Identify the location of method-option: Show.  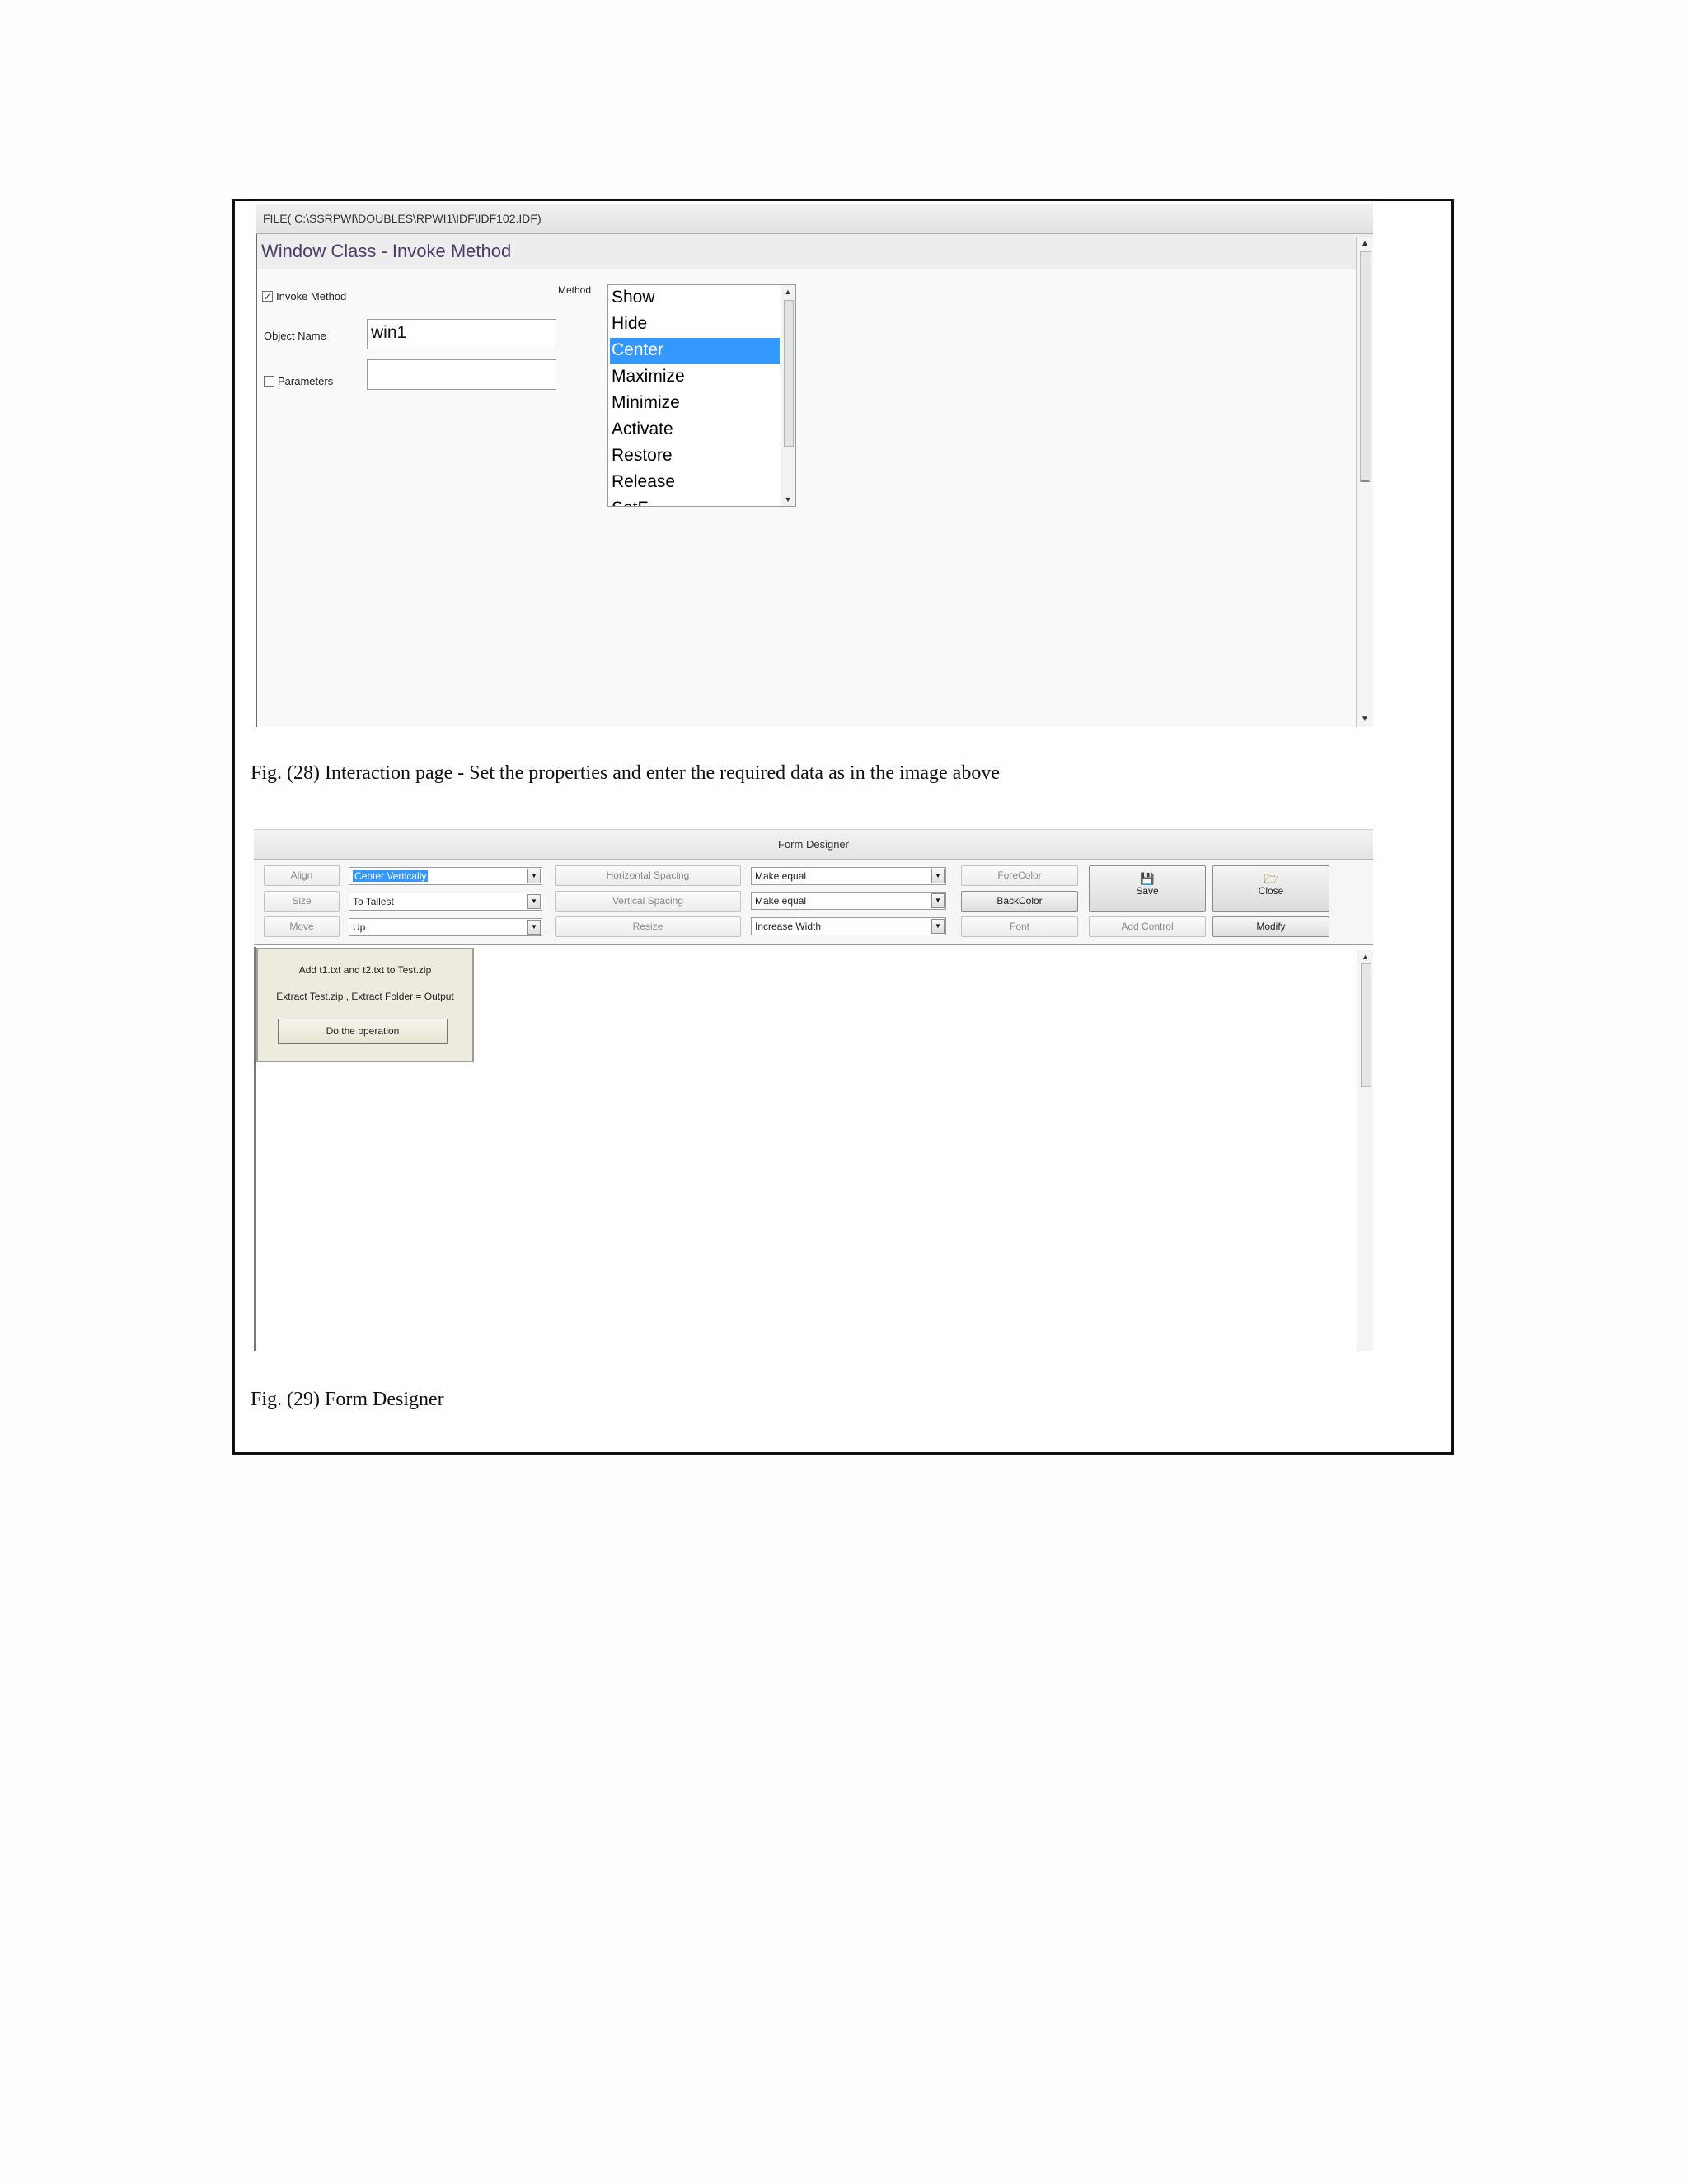
(695, 298).